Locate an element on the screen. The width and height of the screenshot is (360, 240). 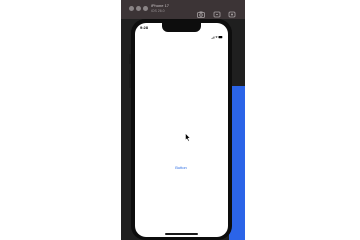
app-button: Button is located at coordinates (181, 168).